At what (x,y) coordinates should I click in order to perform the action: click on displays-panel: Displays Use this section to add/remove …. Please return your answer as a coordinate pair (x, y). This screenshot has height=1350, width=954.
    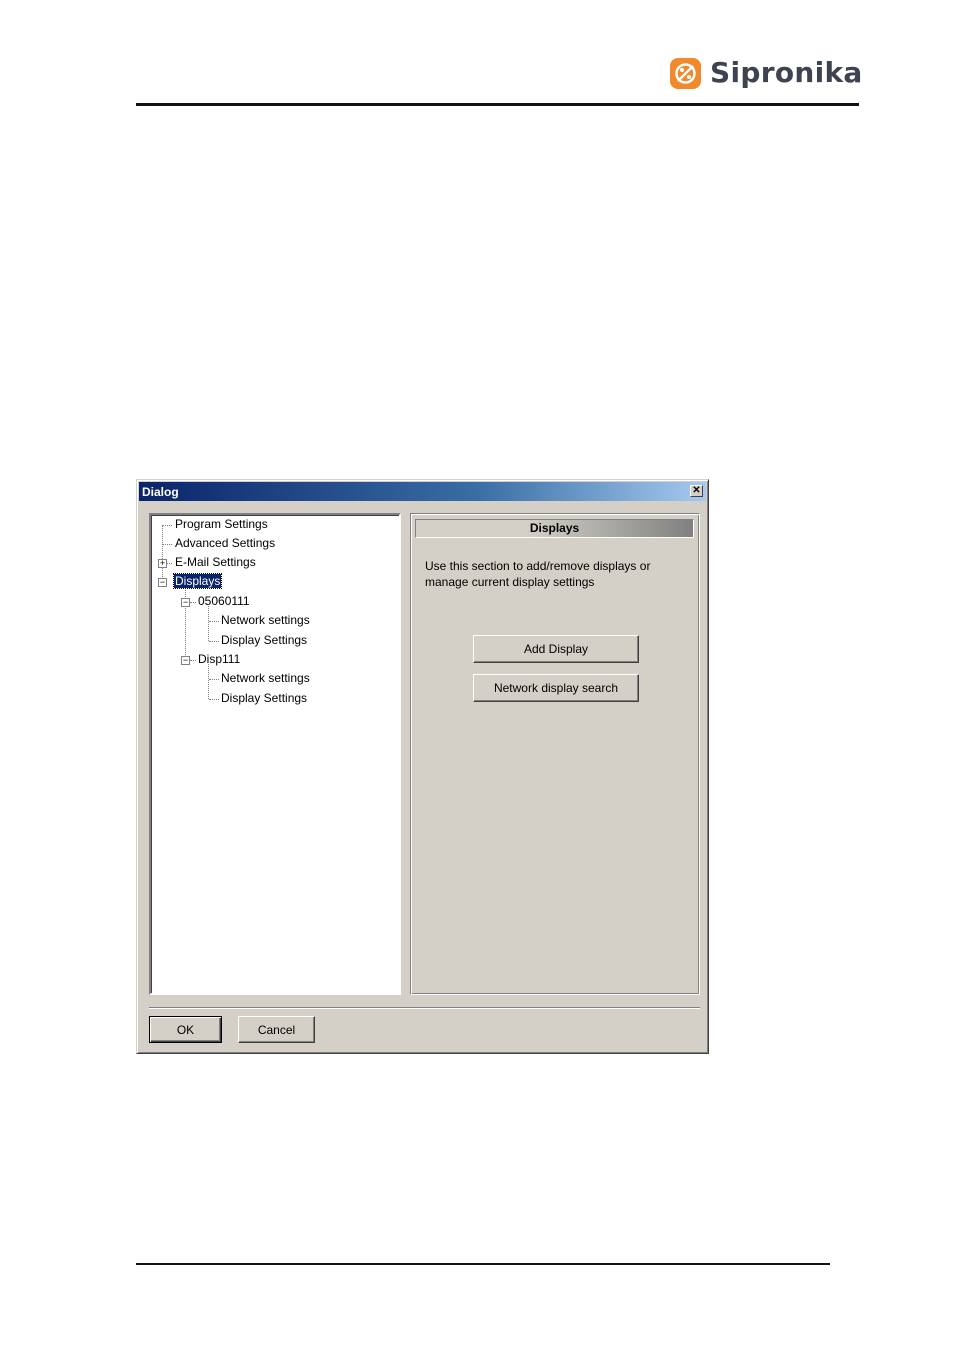
    Looking at the image, I should click on (555, 754).